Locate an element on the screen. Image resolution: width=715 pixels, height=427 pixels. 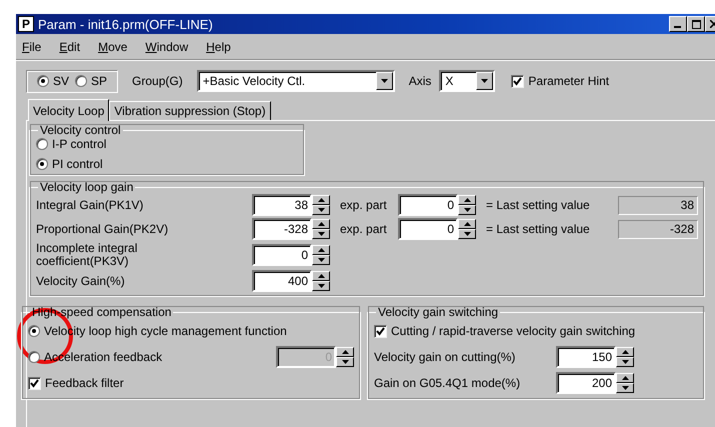
tab: Vibration suppression (Stop) is located at coordinates (190, 110).